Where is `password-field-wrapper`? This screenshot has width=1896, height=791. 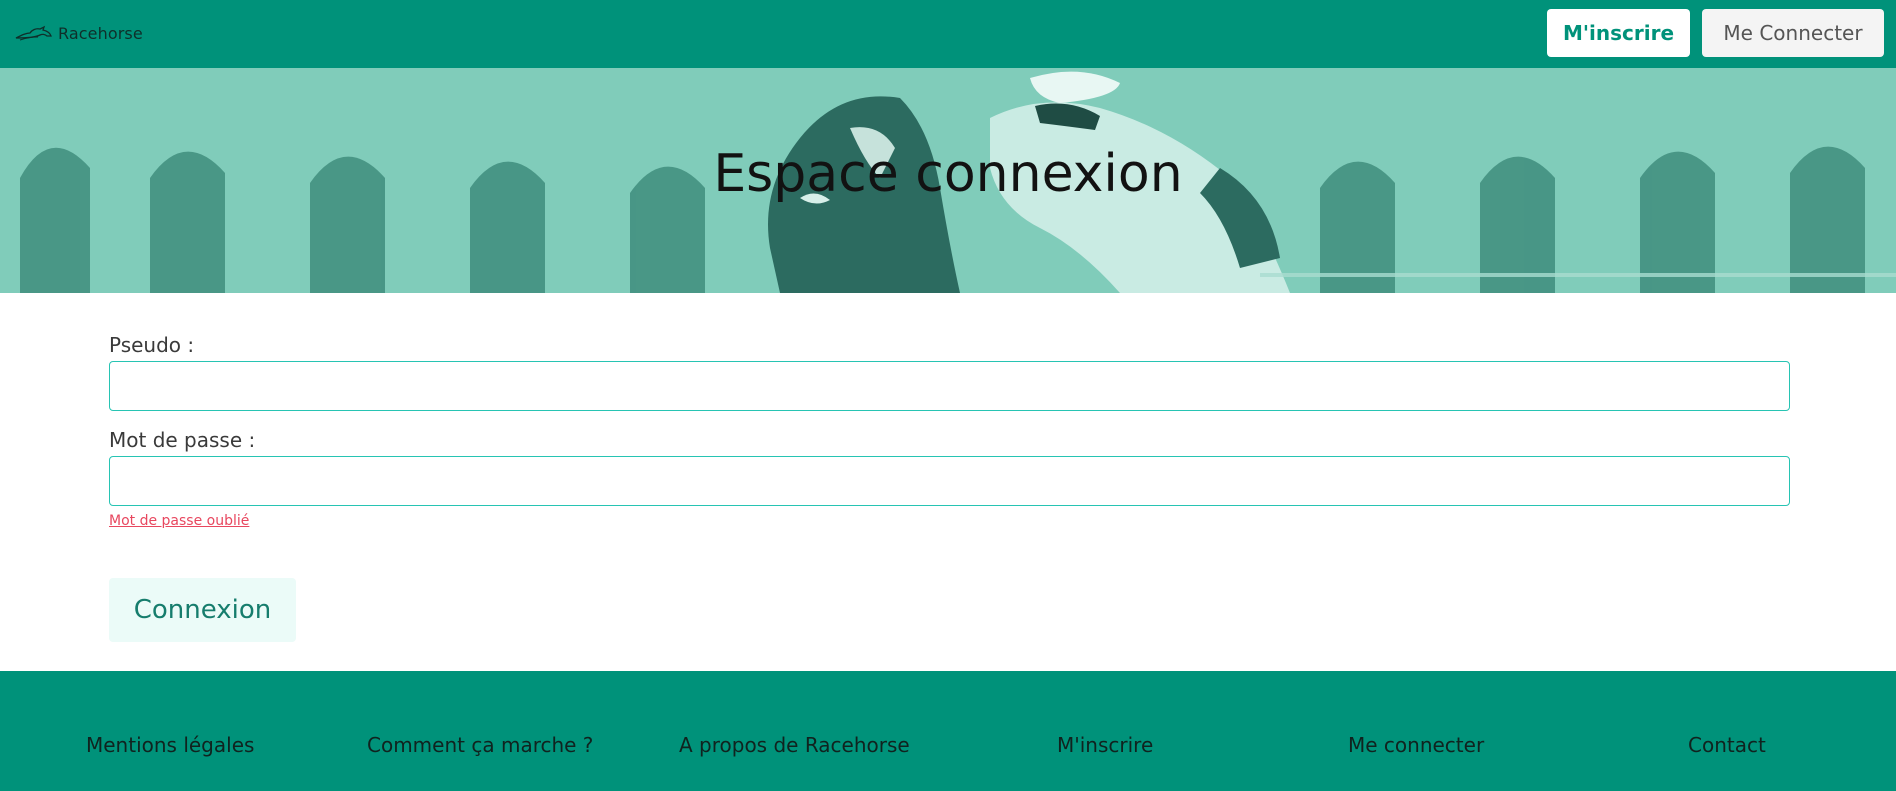
password-field-wrapper is located at coordinates (949, 481).